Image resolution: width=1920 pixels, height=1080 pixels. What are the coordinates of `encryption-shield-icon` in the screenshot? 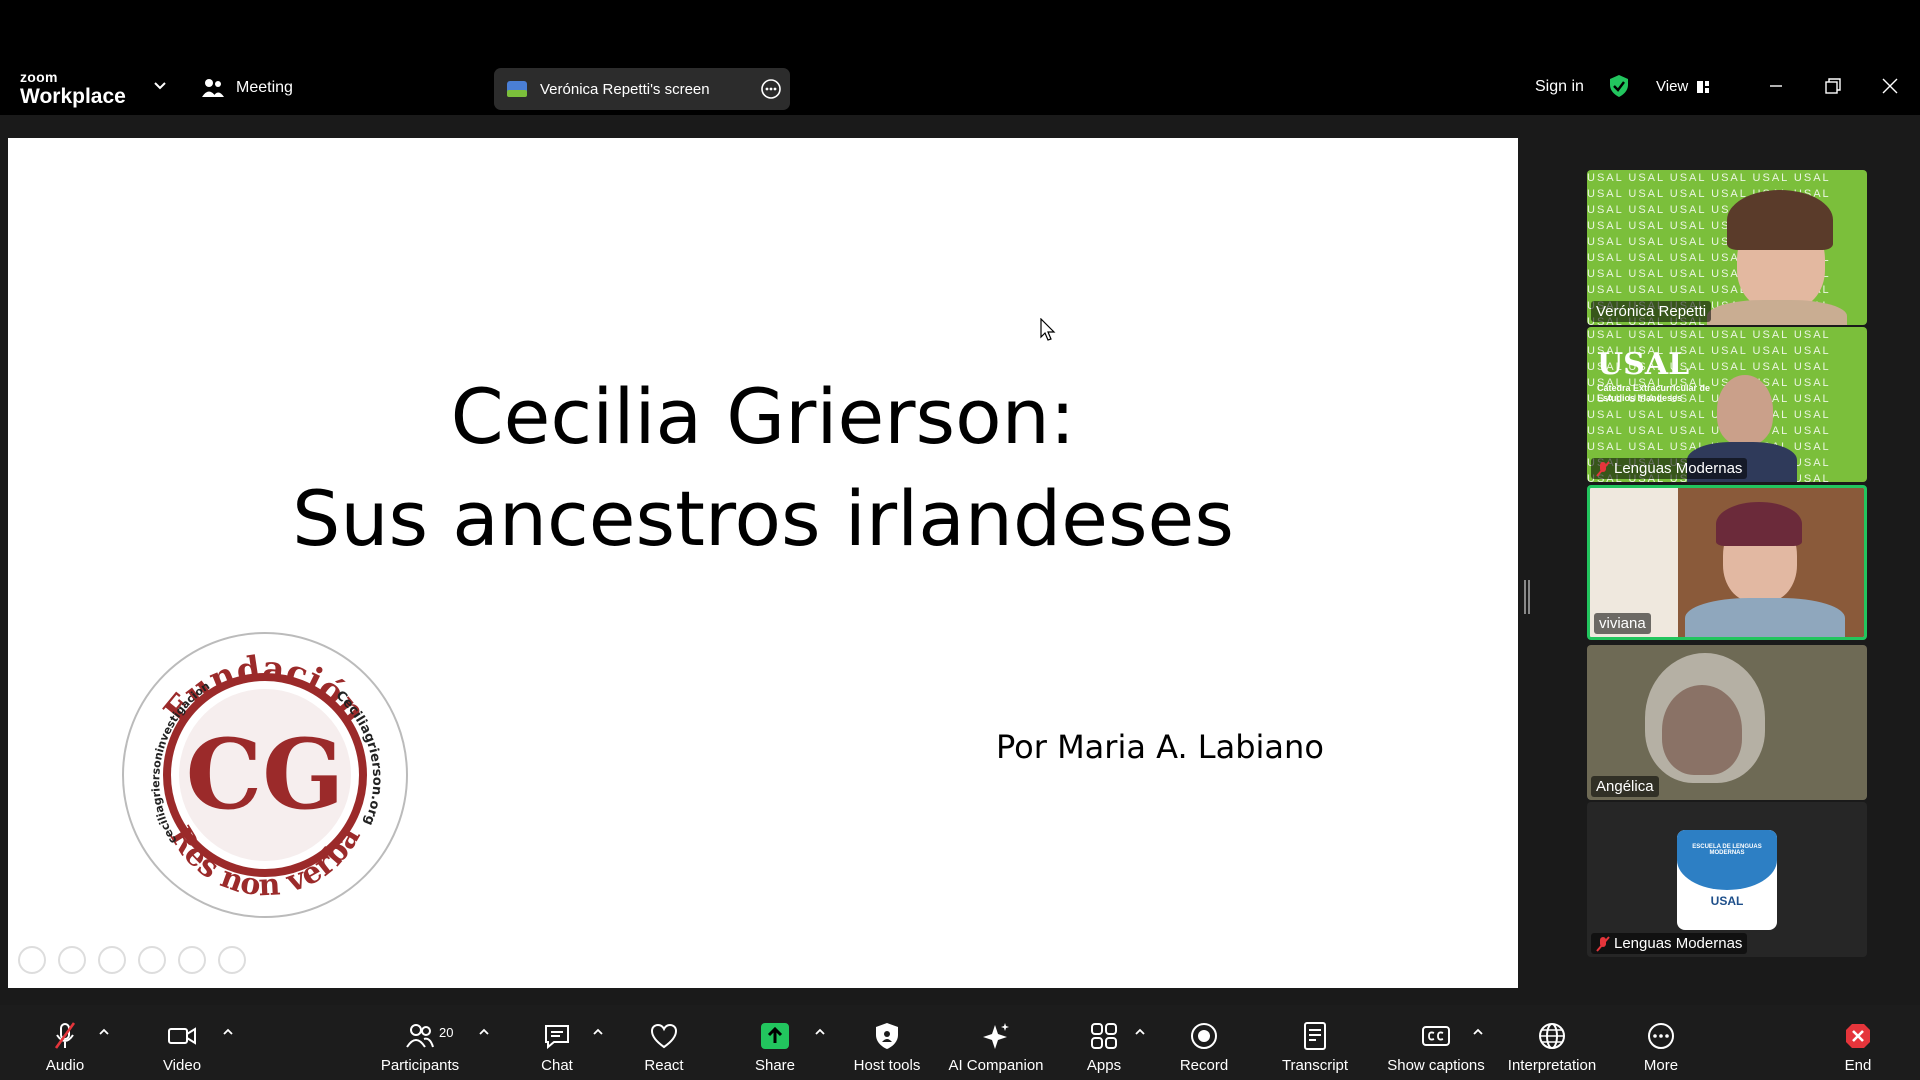 It's located at (1619, 86).